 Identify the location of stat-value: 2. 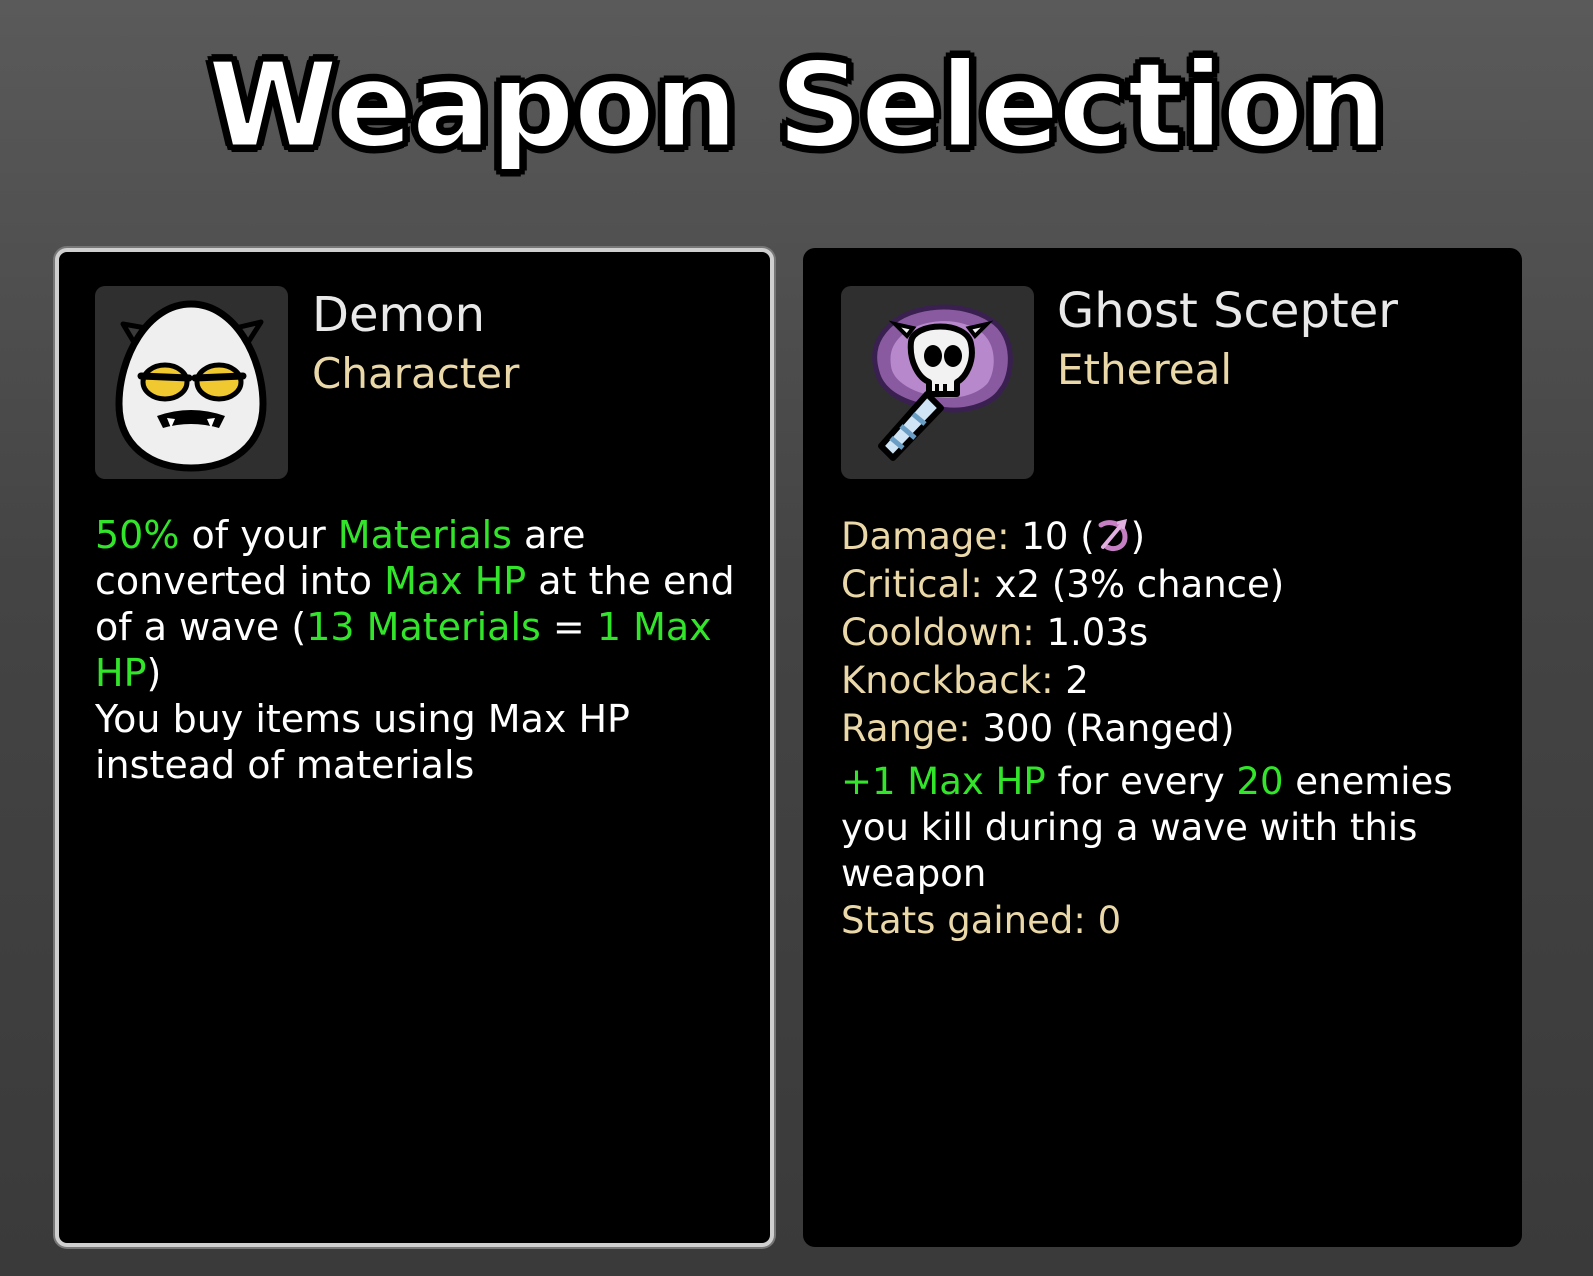
(1077, 680).